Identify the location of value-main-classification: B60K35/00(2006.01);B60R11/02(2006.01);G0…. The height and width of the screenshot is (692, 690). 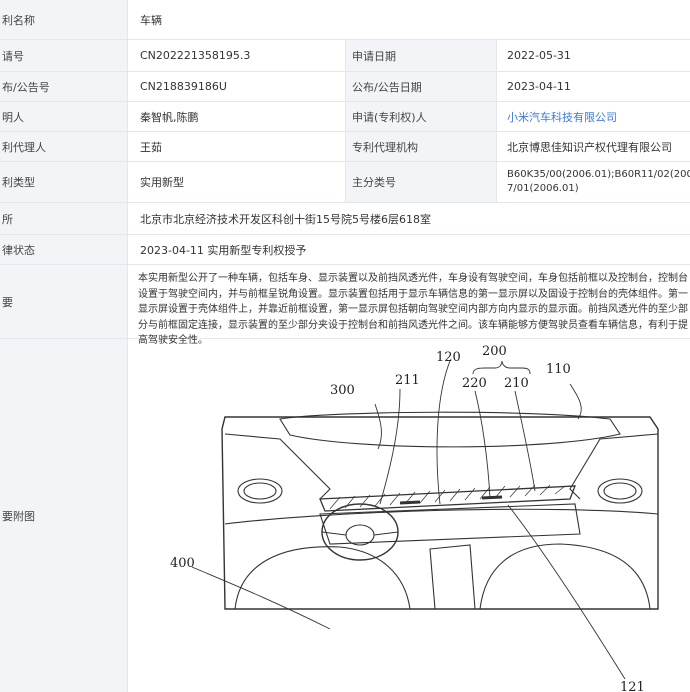
(593, 182).